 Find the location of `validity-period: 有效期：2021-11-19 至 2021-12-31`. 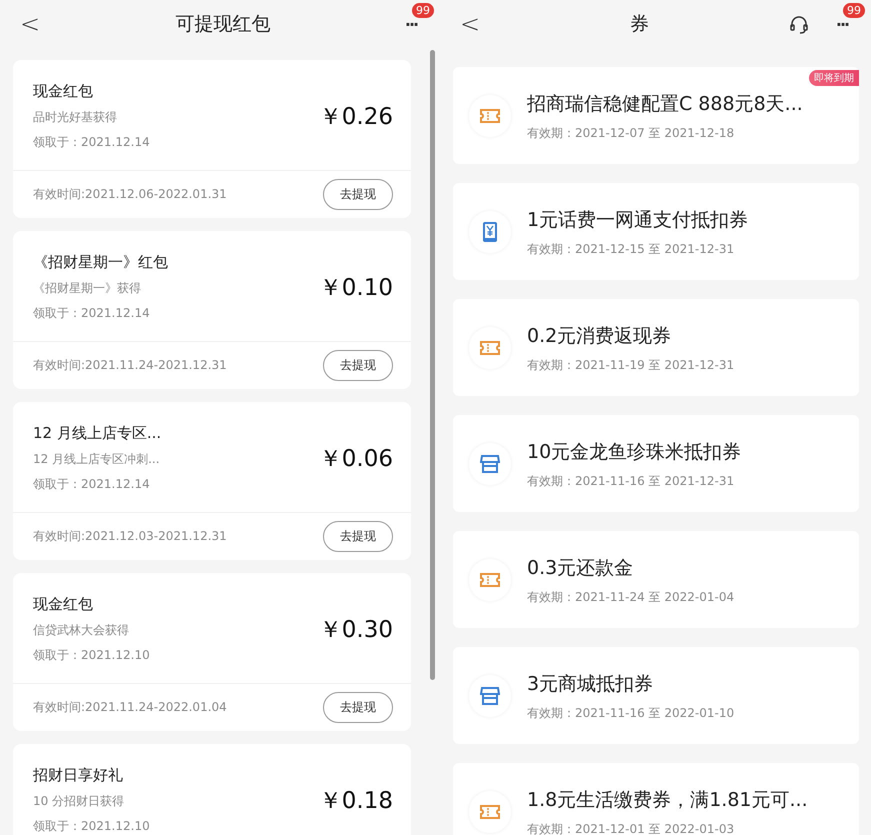

validity-period: 有效期：2021-11-19 至 2021-12-31 is located at coordinates (630, 365).